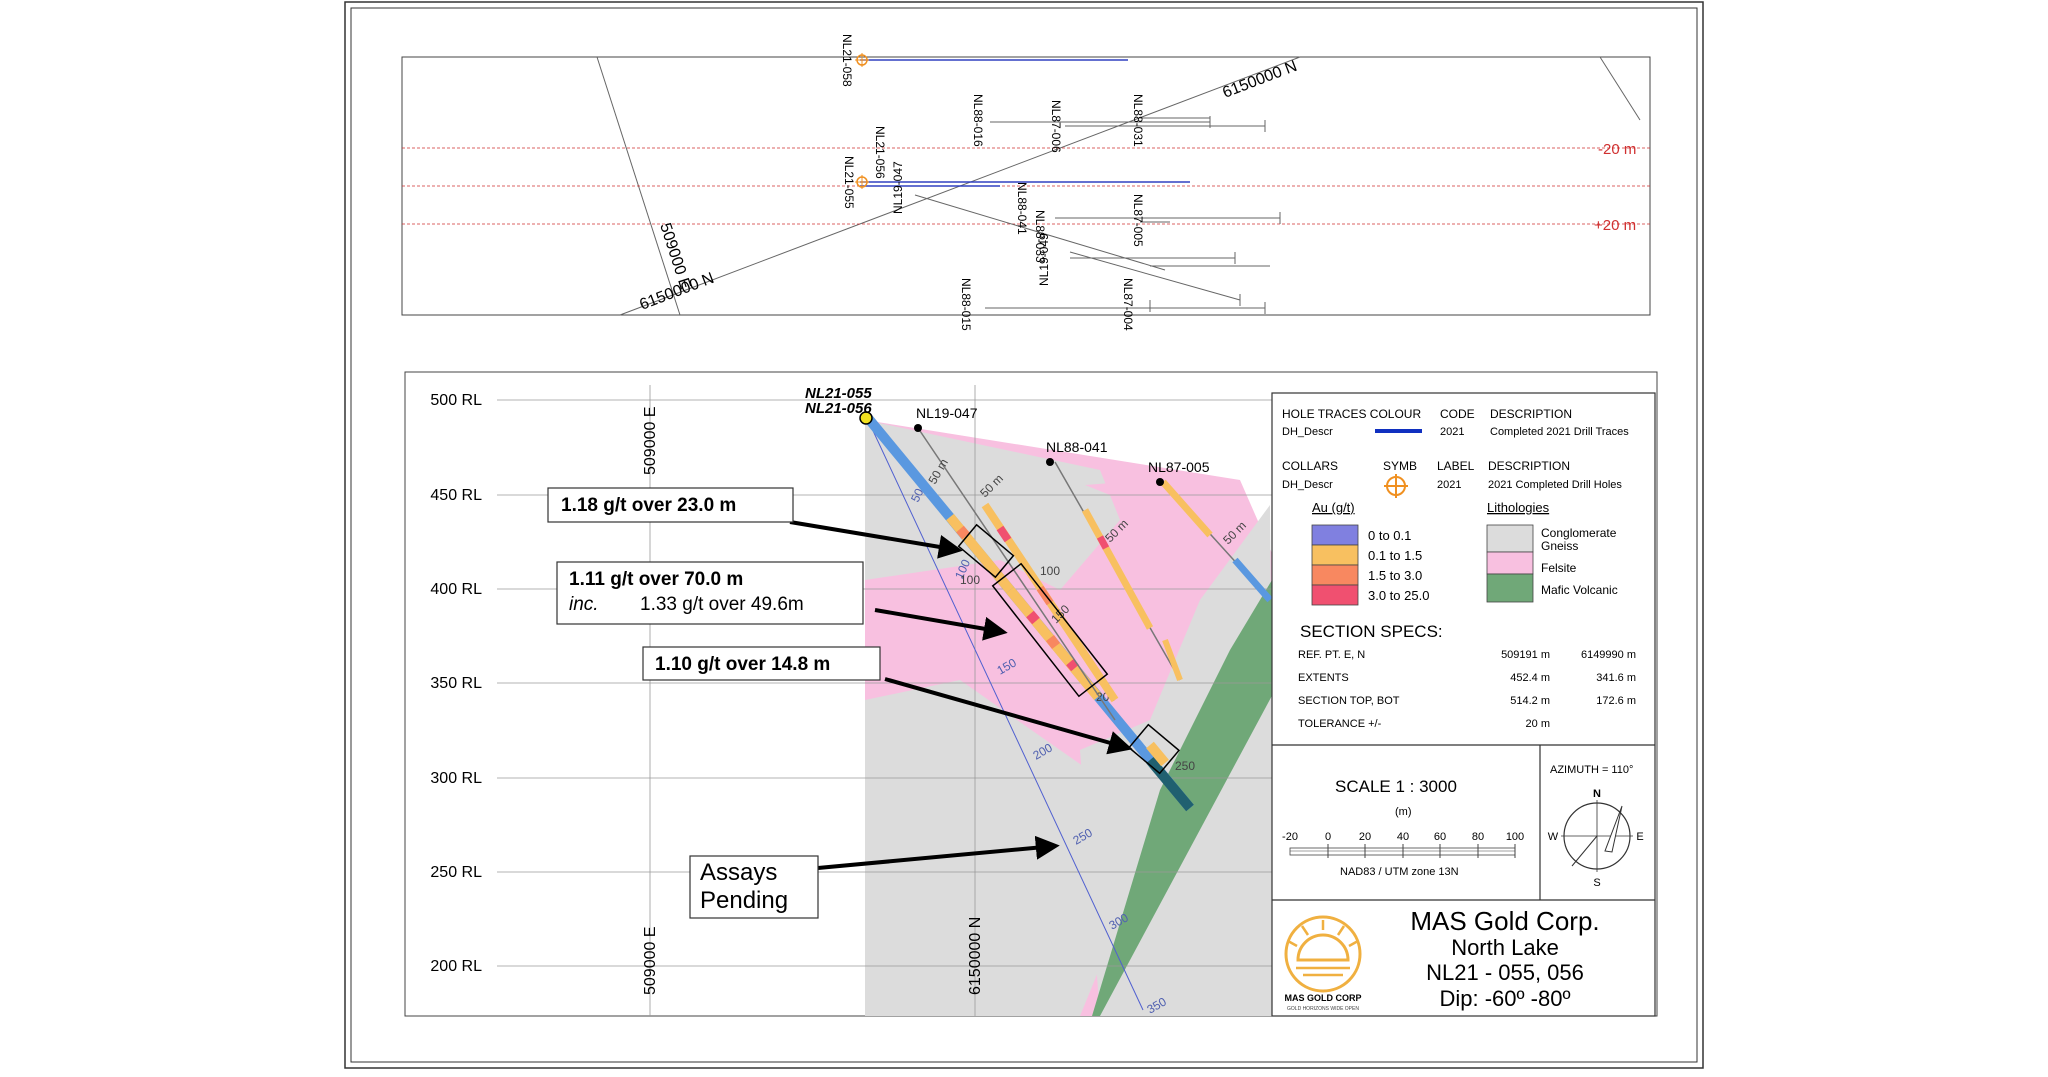 Image resolution: width=2048 pixels, height=1077 pixels. What do you see at coordinates (1331, 655) in the screenshot?
I see `spec-label-0: REF. PT. E, N` at bounding box center [1331, 655].